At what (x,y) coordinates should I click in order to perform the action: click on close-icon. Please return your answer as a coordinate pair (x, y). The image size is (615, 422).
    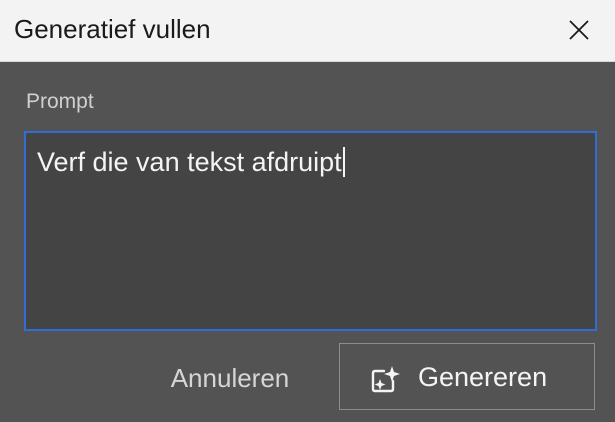
    Looking at the image, I should click on (579, 30).